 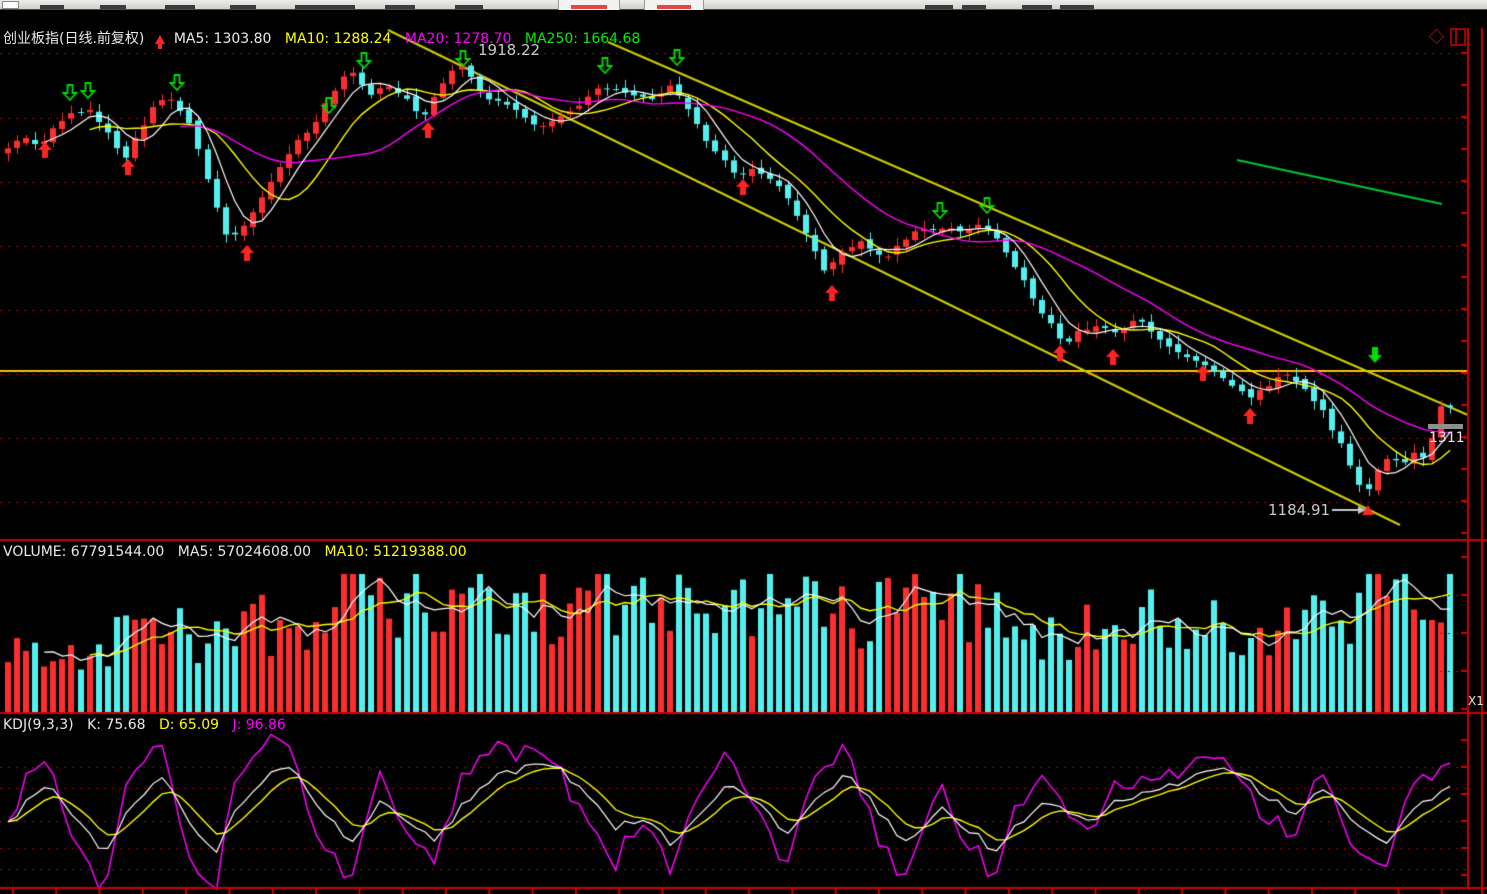 I want to click on window-icon, so click(x=10, y=5).